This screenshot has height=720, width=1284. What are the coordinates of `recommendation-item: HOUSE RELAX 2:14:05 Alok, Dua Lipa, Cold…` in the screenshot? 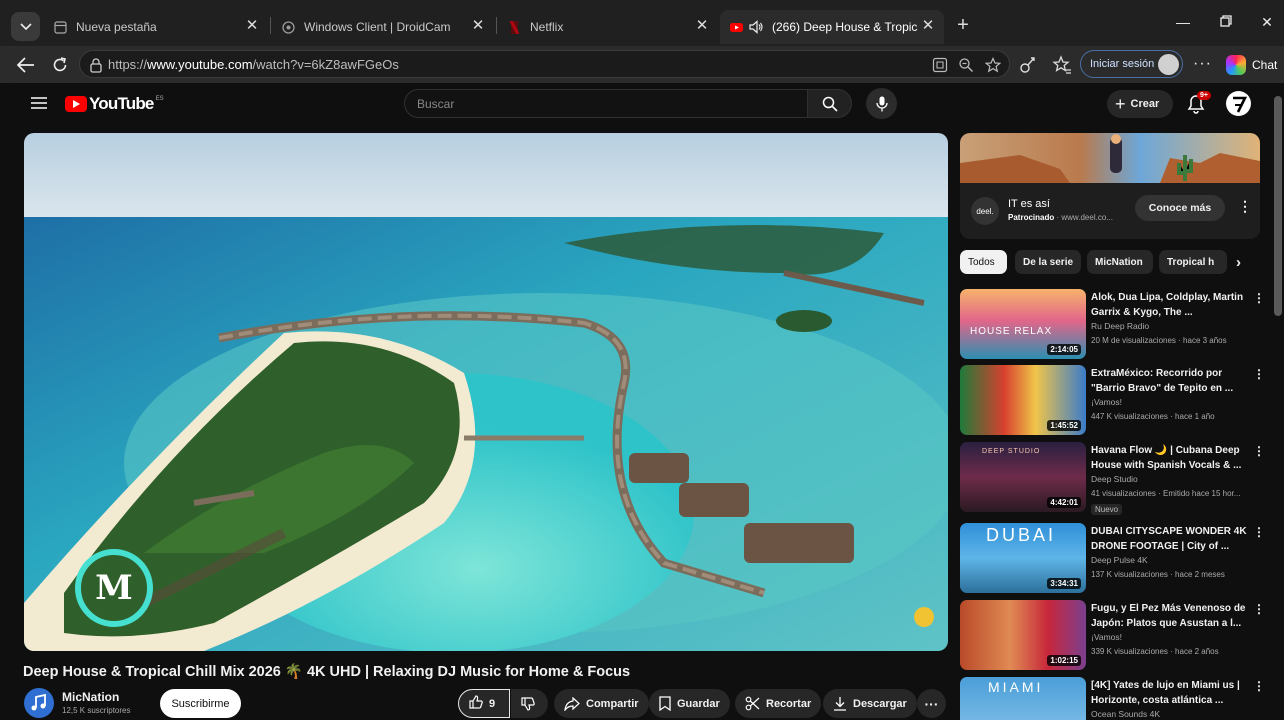 It's located at (1112, 324).